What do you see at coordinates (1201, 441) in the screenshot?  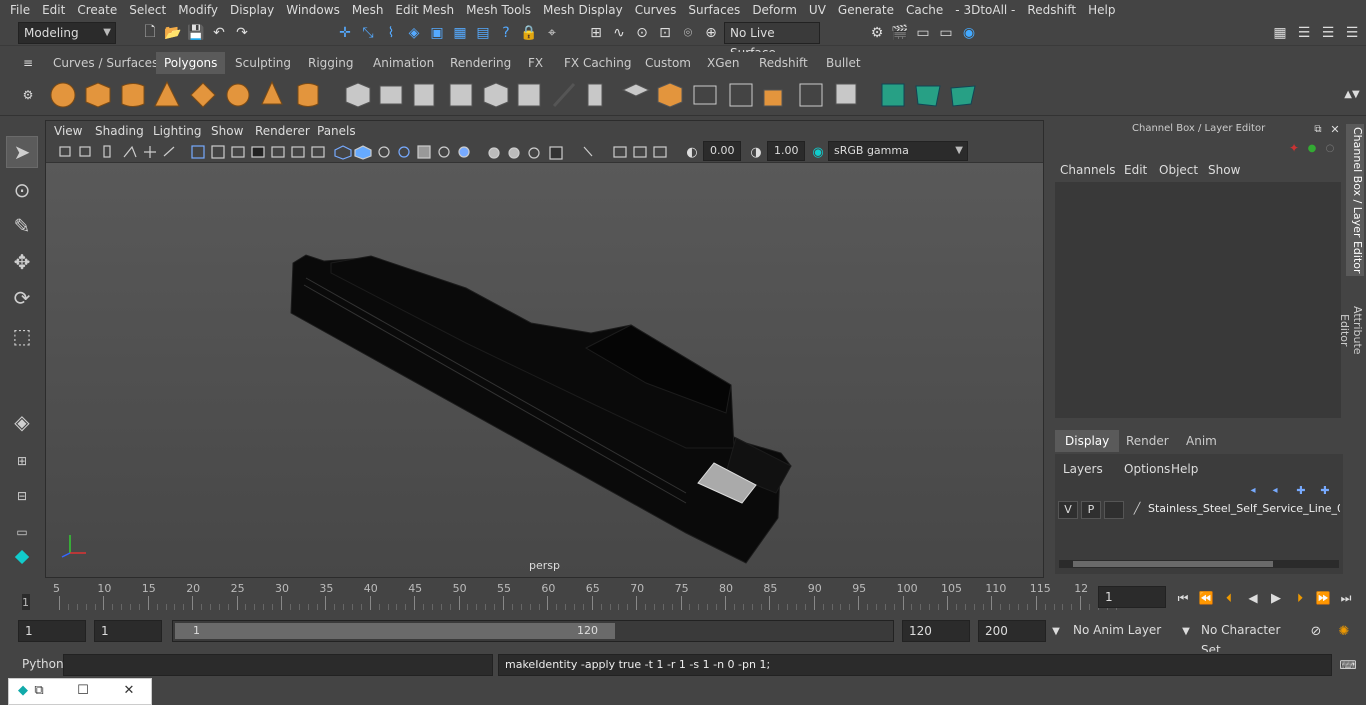 I see `tab-anim: Anim` at bounding box center [1201, 441].